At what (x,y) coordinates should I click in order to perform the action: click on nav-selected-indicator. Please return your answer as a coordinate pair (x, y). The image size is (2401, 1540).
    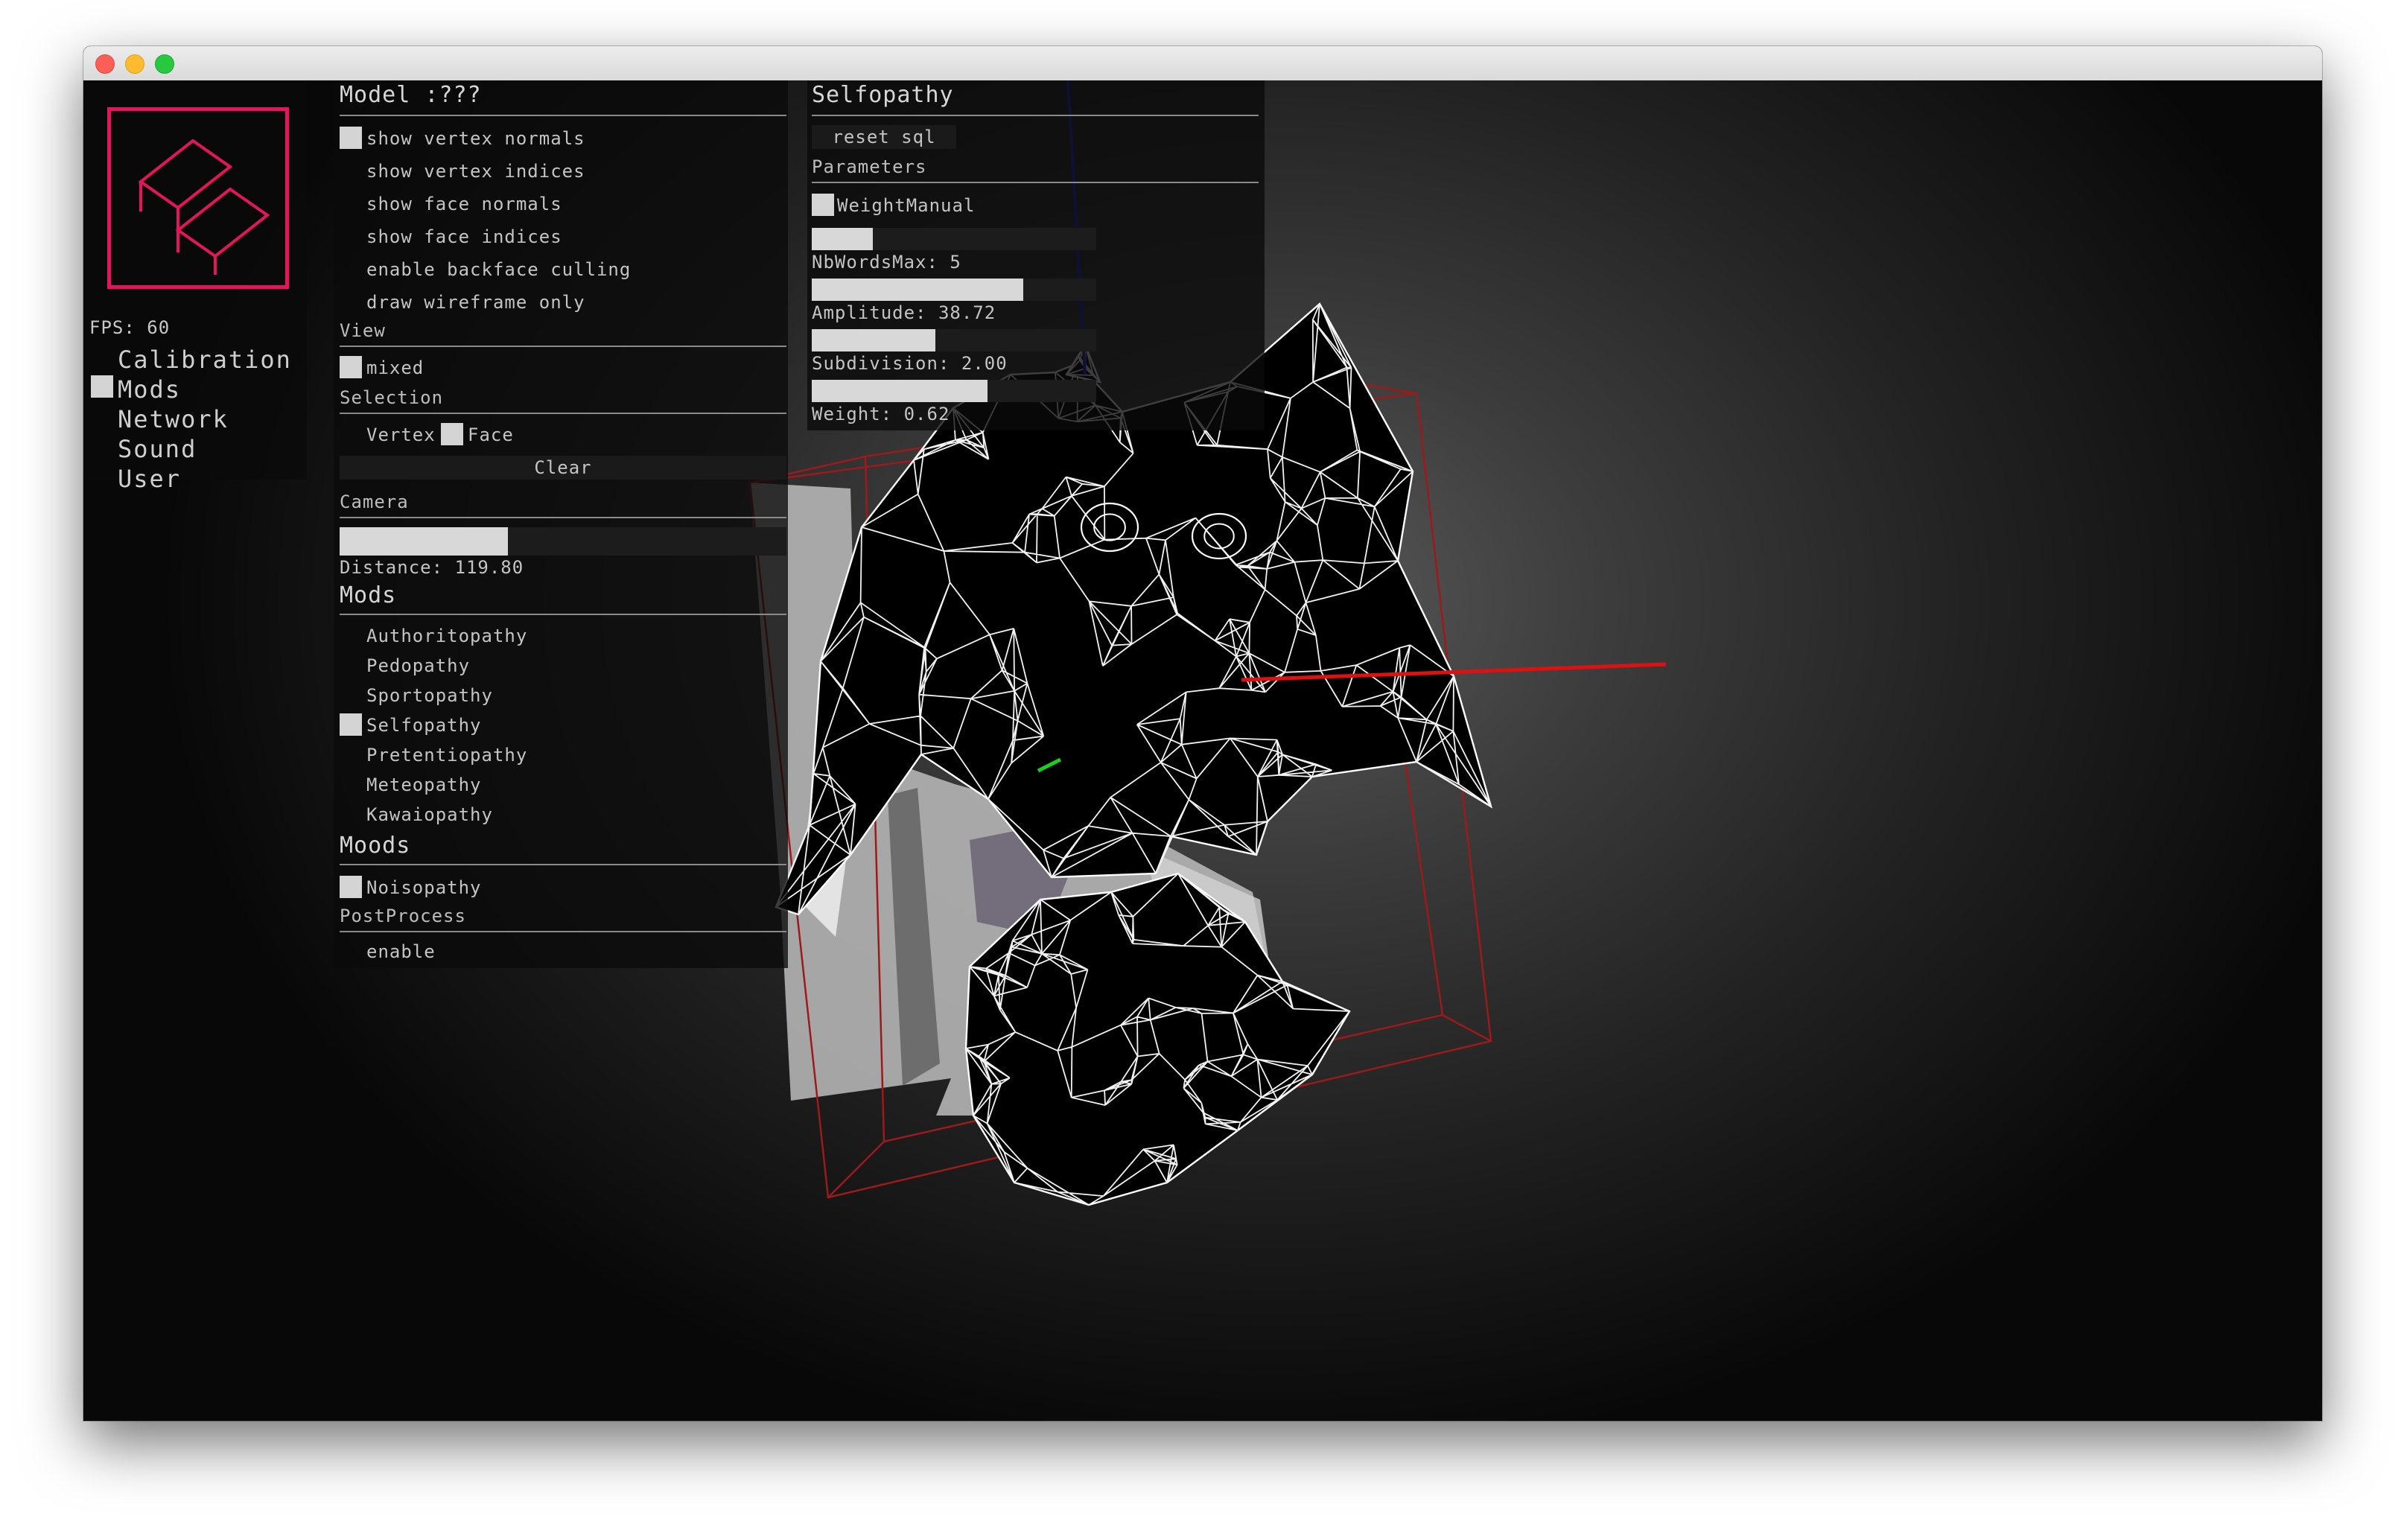
    Looking at the image, I should click on (102, 386).